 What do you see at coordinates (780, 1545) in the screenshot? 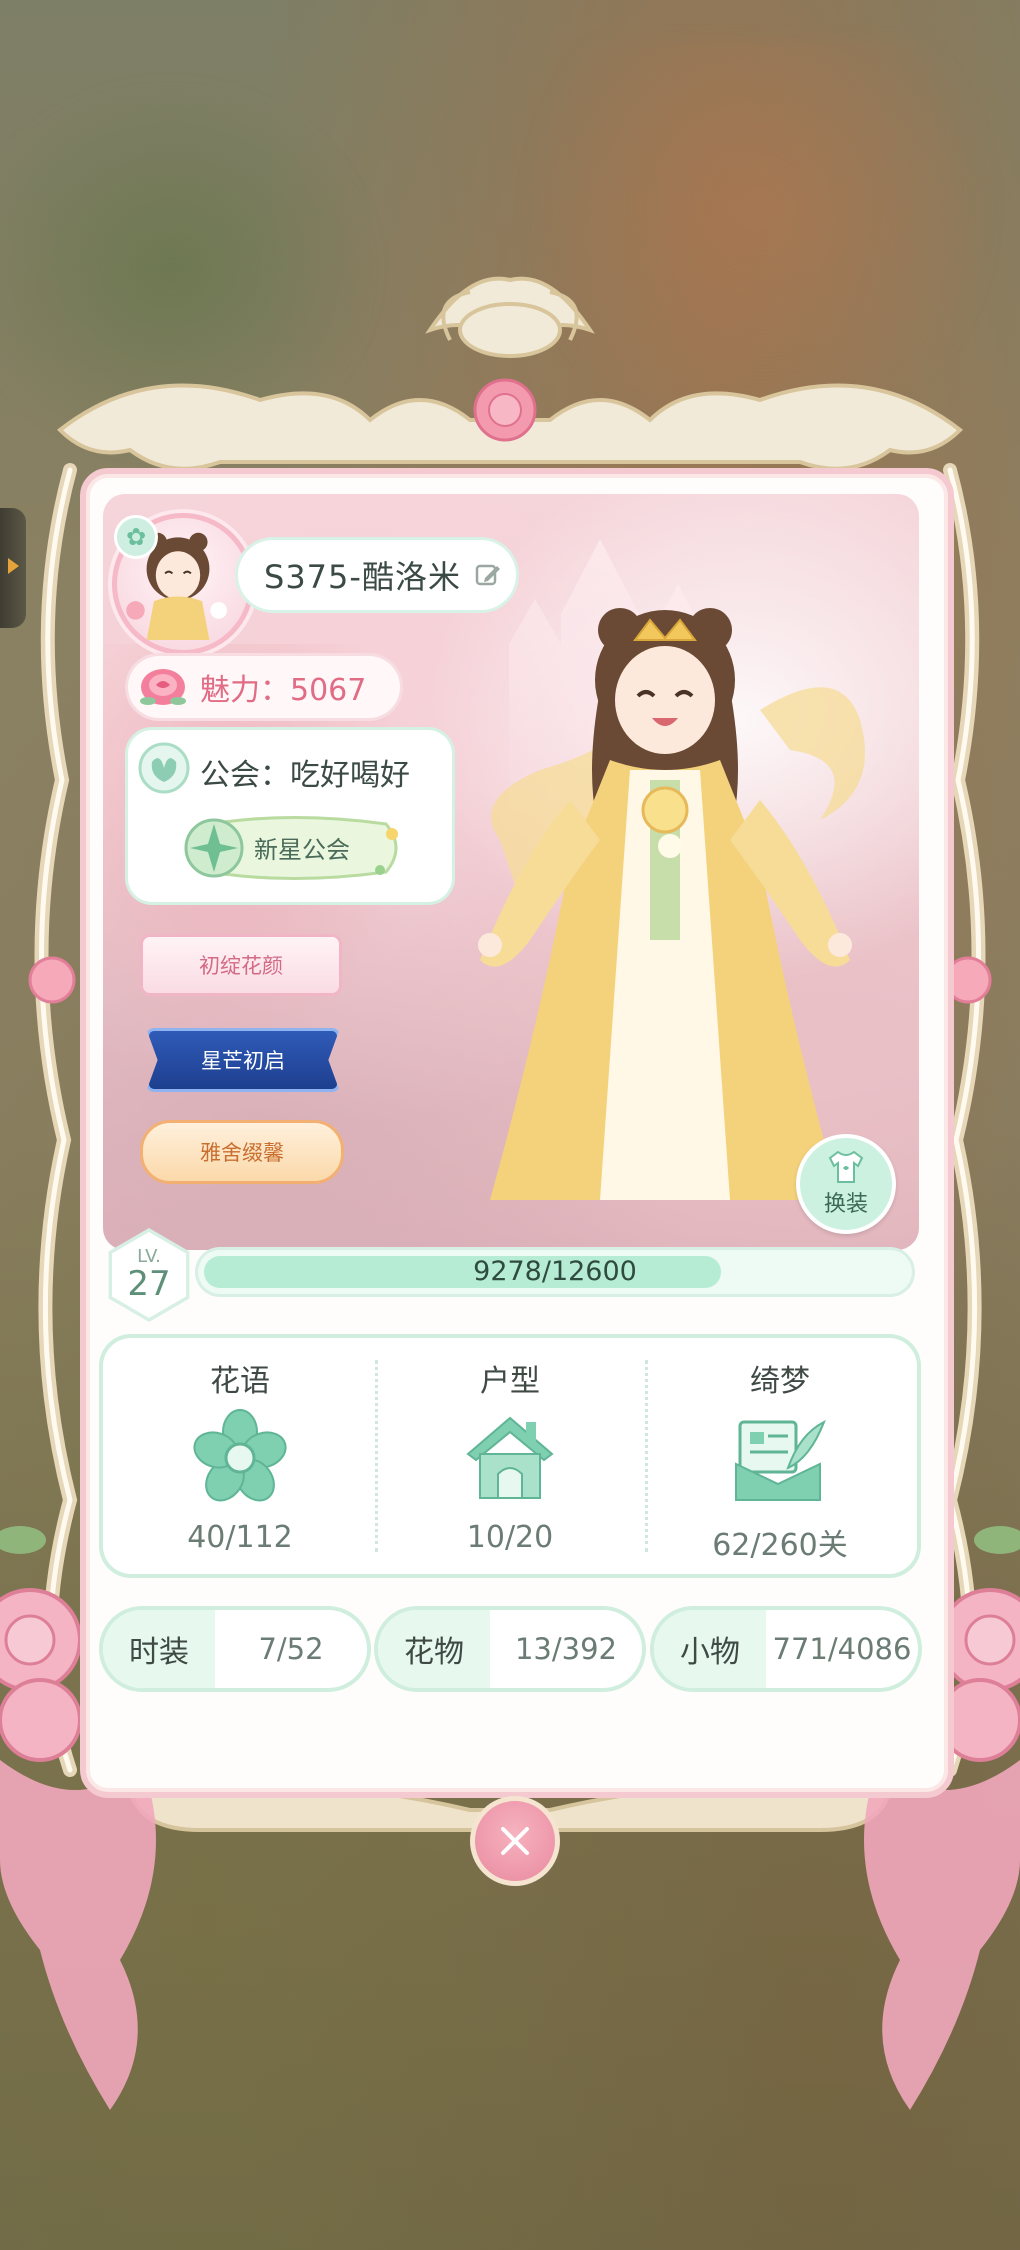
I see `stat-value: 62/260关` at bounding box center [780, 1545].